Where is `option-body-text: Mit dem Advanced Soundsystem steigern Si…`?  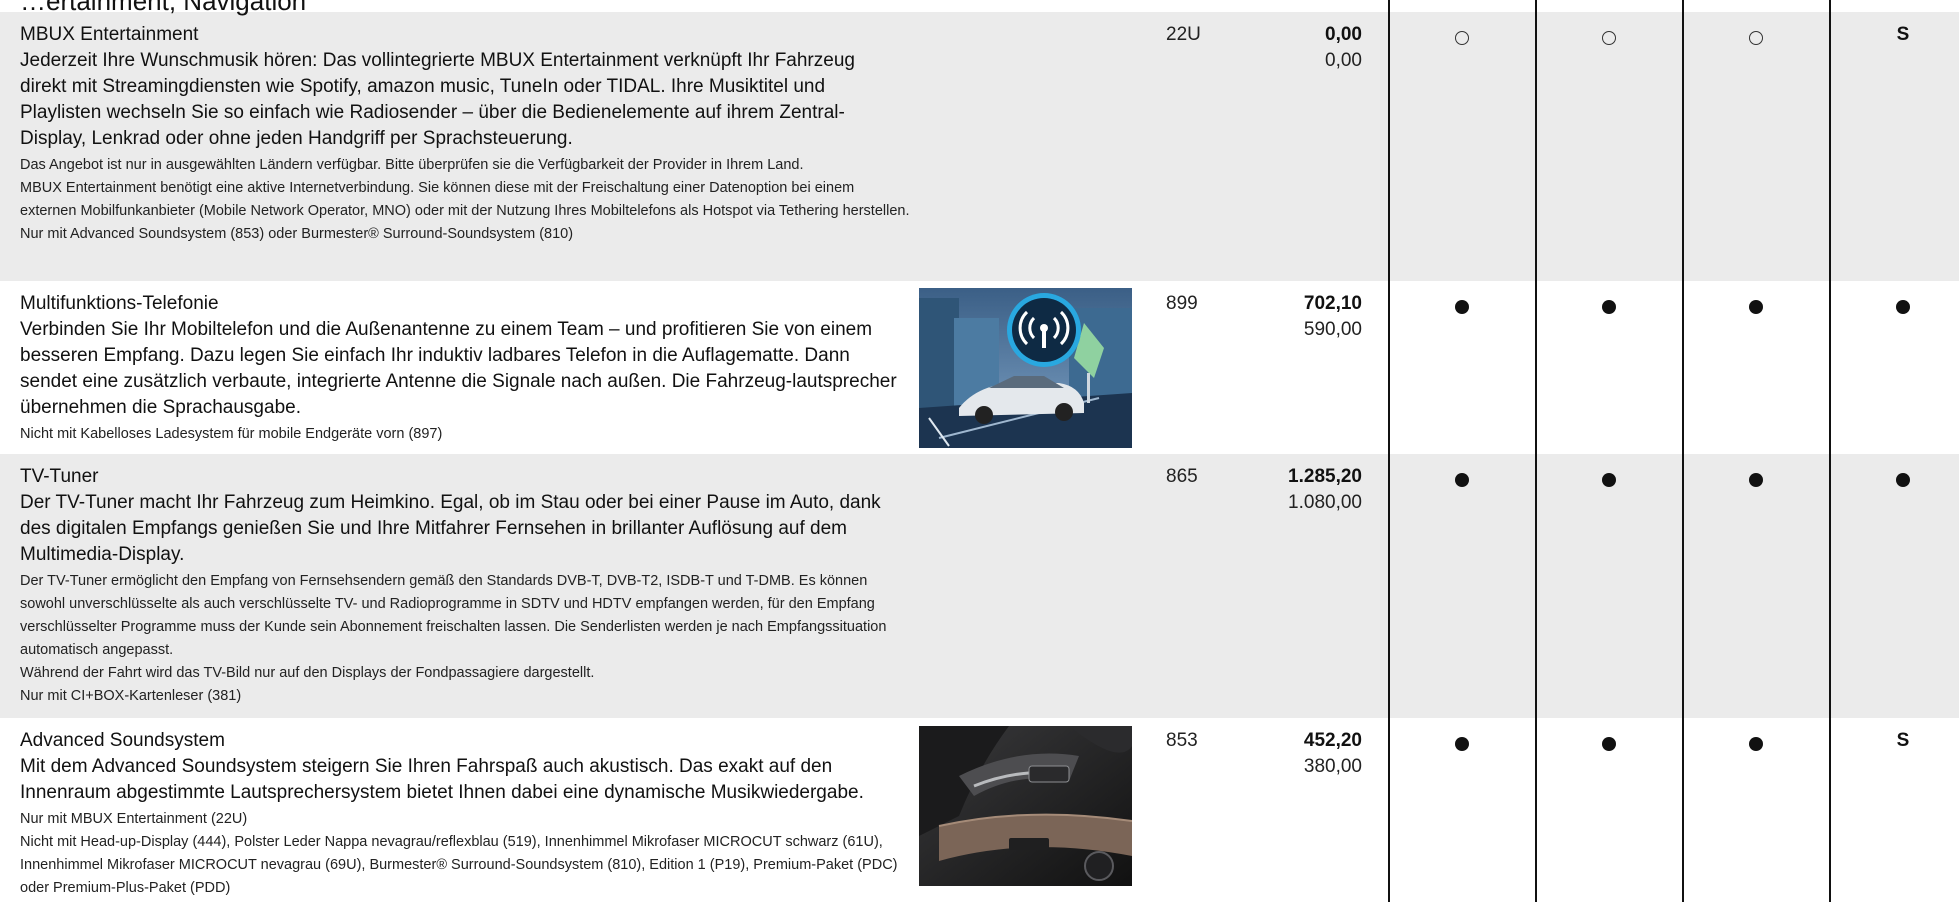
option-body-text: Mit dem Advanced Soundsystem steigern Si… is located at coordinates (442, 779).